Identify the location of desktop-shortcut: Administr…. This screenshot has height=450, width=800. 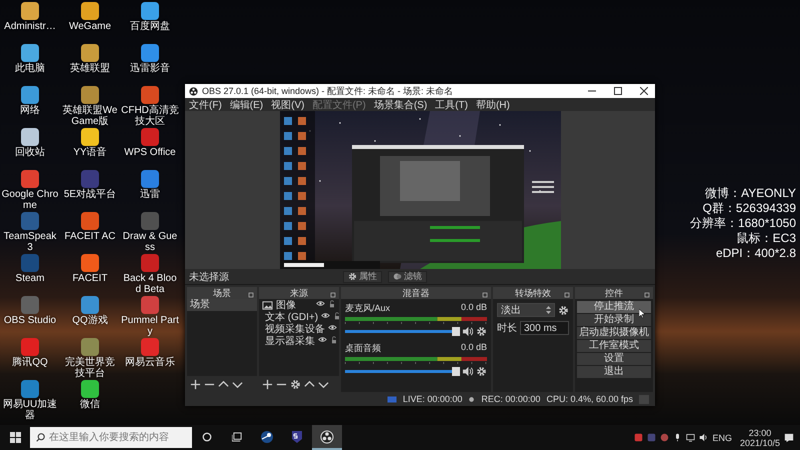
(30, 23).